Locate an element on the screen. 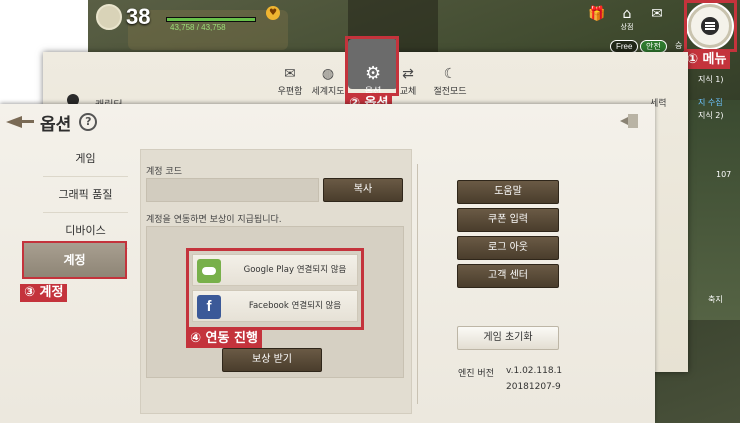 This screenshot has width=740, height=423. logout-button: 로그 아웃 is located at coordinates (508, 248).